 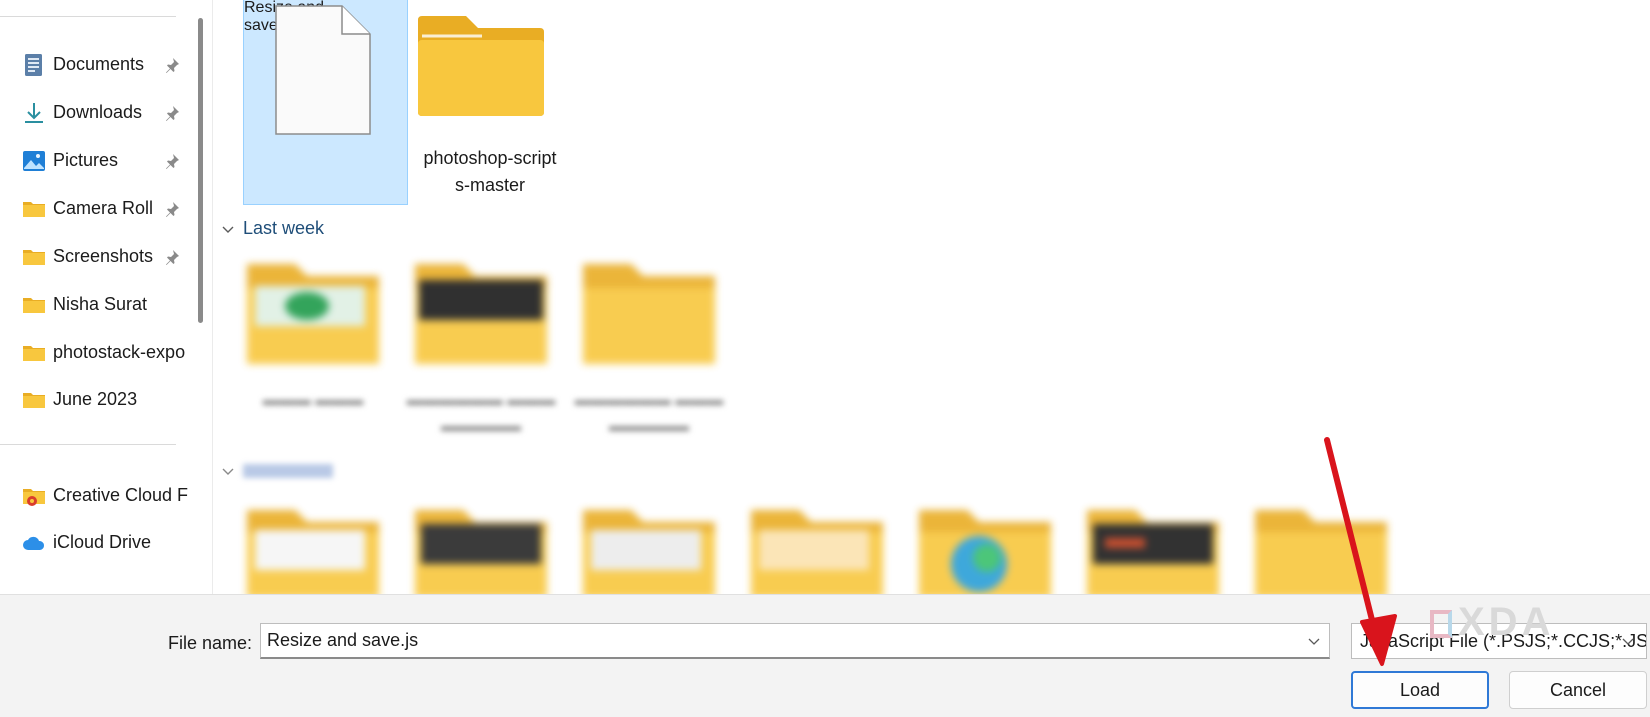 What do you see at coordinates (210, 643) in the screenshot?
I see `file-name-label: File name:` at bounding box center [210, 643].